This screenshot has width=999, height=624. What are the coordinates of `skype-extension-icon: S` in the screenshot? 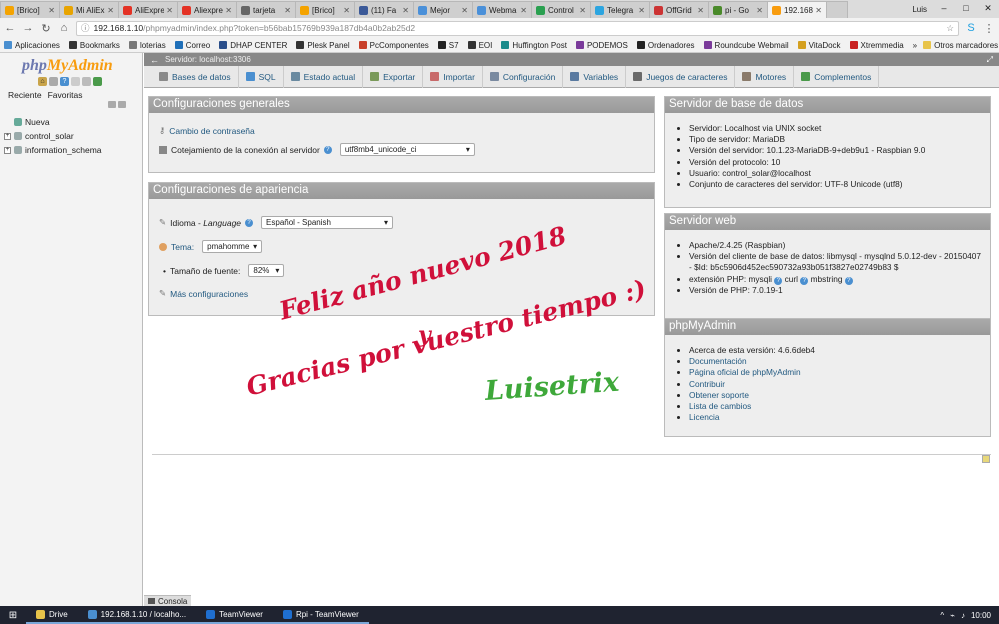 It's located at (971, 28).